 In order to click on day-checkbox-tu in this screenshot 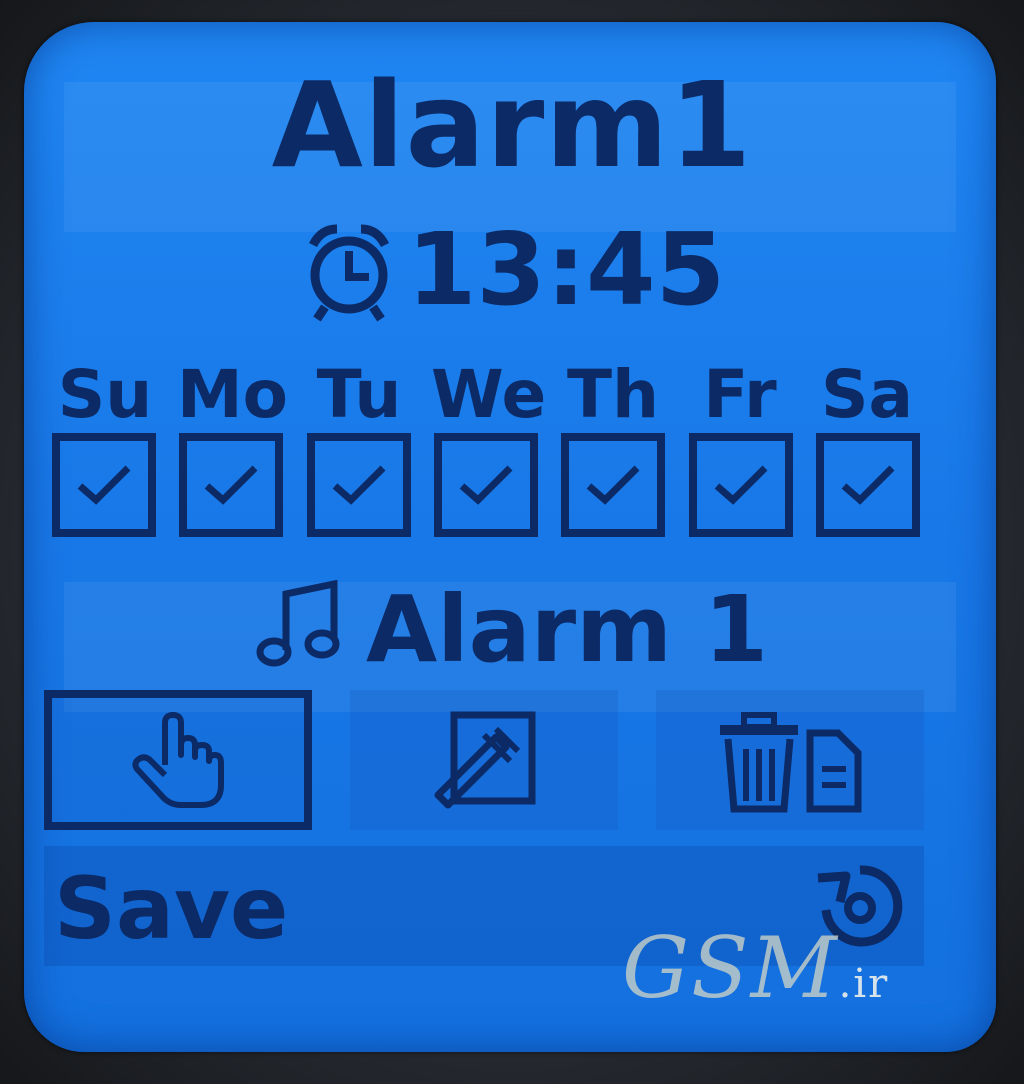, I will do `click(358, 485)`.